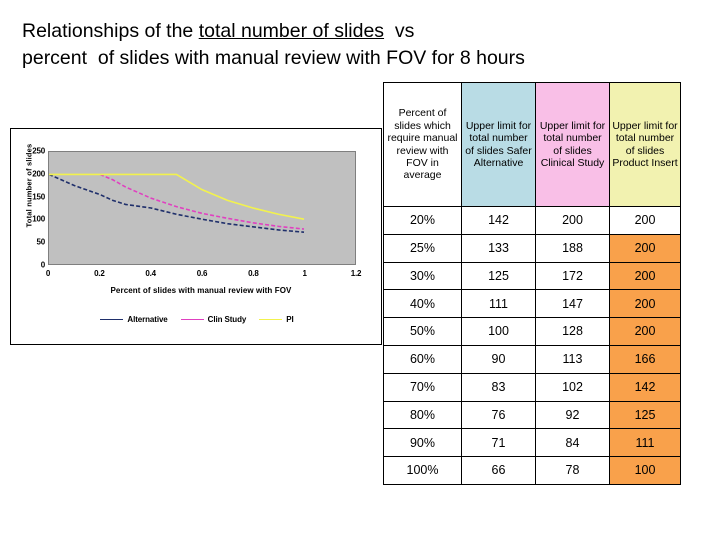  Describe the element at coordinates (291, 31) in the screenshot. I see `page-title-underlined-phrase: total number of slides` at that location.